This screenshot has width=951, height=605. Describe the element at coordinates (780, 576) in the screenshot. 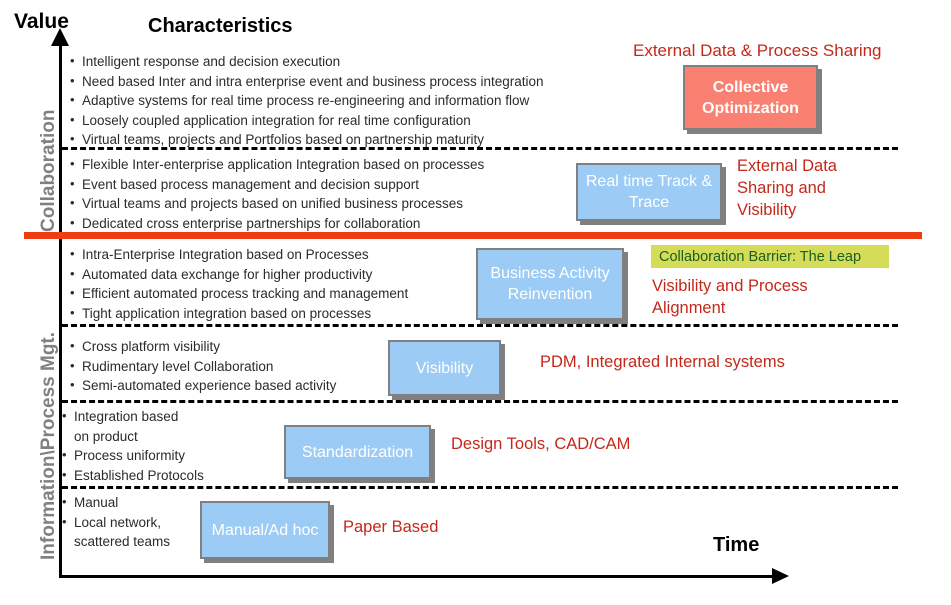

I see `x-axis-arrow-icon` at that location.